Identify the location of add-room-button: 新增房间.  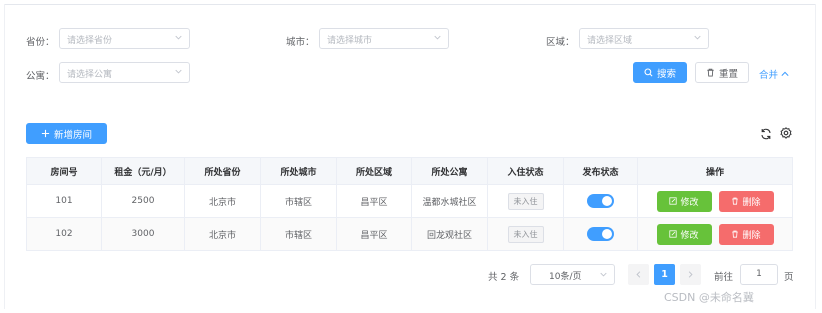
(66, 133).